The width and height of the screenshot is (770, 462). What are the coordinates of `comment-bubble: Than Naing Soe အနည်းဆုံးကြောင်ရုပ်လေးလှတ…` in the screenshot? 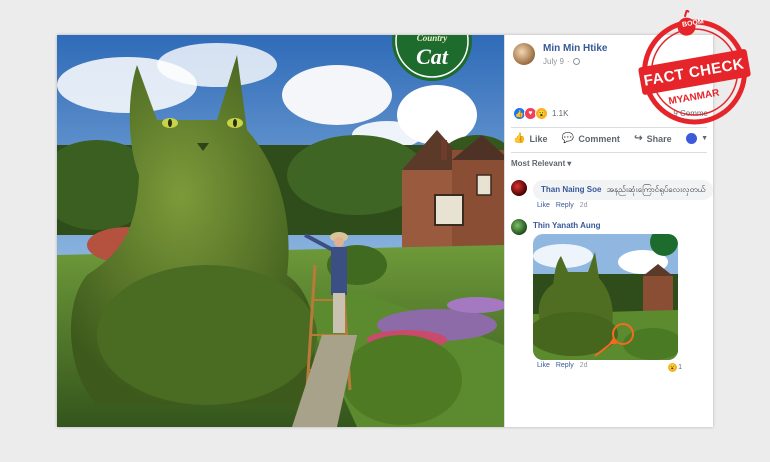 It's located at (623, 190).